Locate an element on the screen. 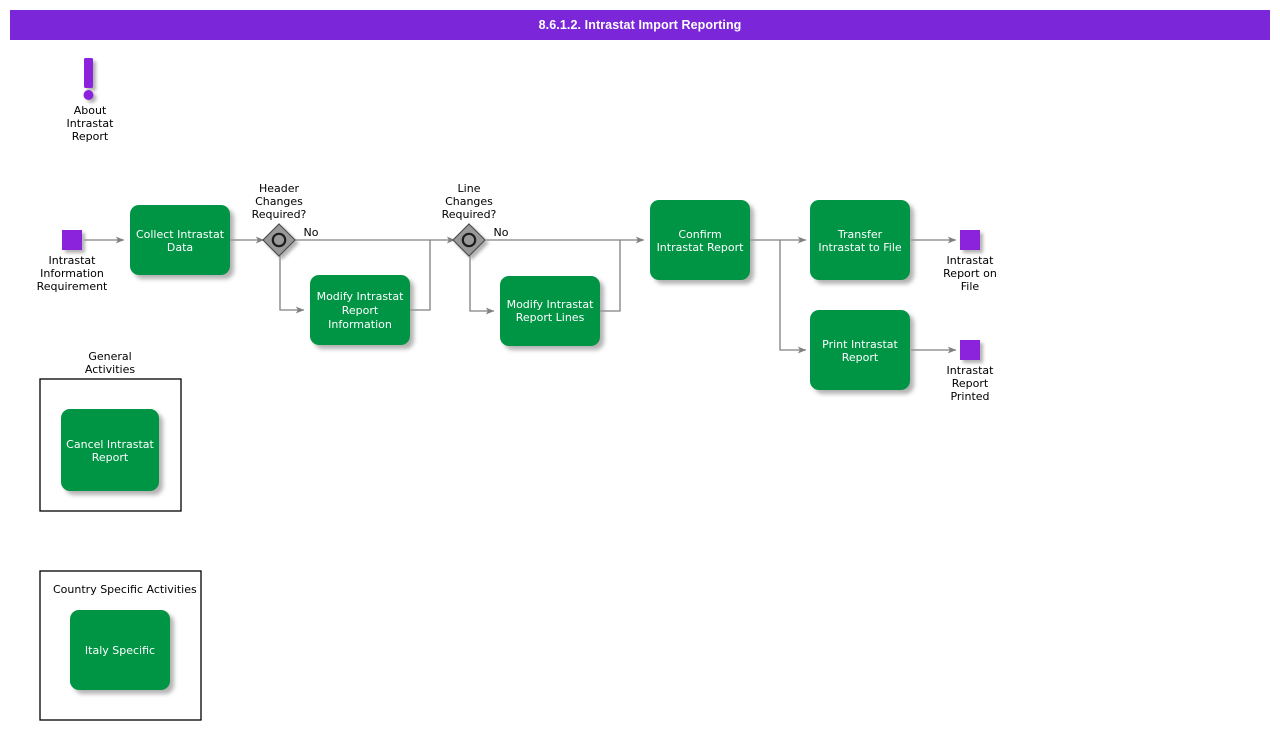 The width and height of the screenshot is (1280, 730). start-event-label-line-1: Intrastat is located at coordinates (73, 260).